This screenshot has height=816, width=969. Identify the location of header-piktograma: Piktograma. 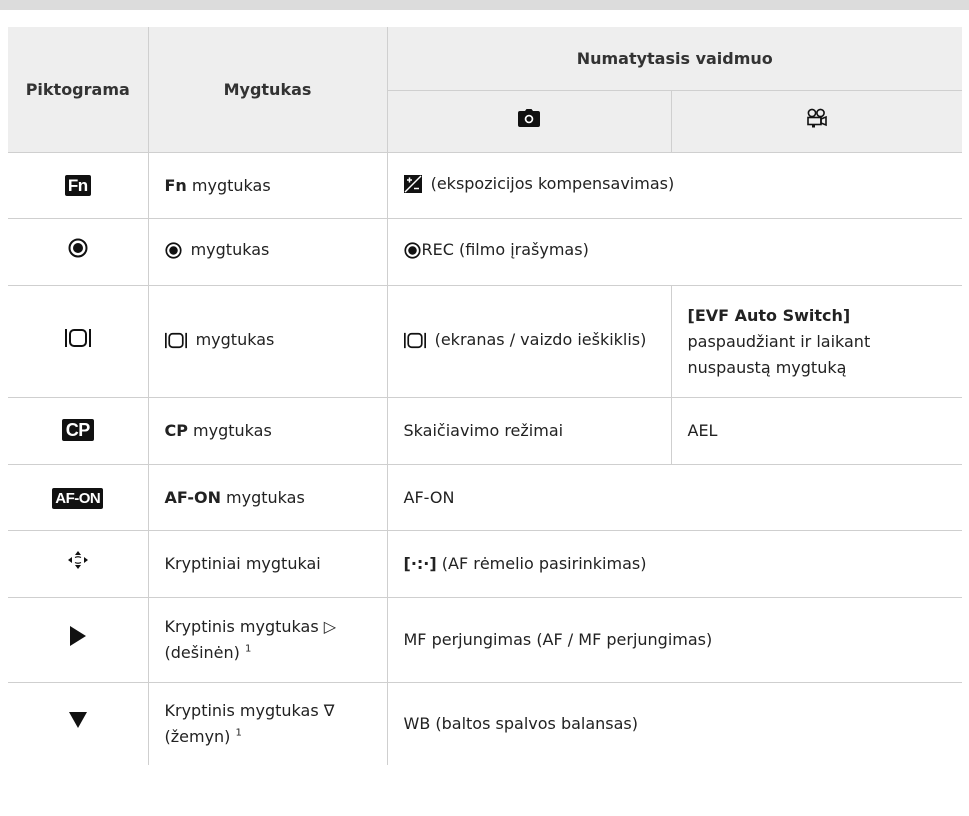
(78, 90).